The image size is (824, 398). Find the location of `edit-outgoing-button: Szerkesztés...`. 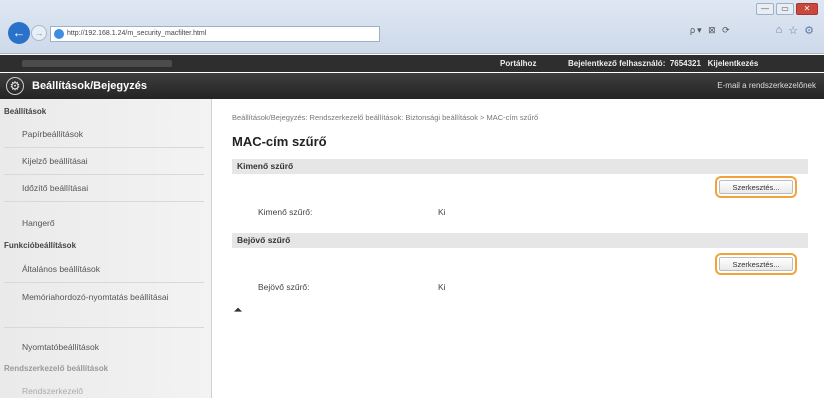

edit-outgoing-button: Szerkesztés... is located at coordinates (756, 187).